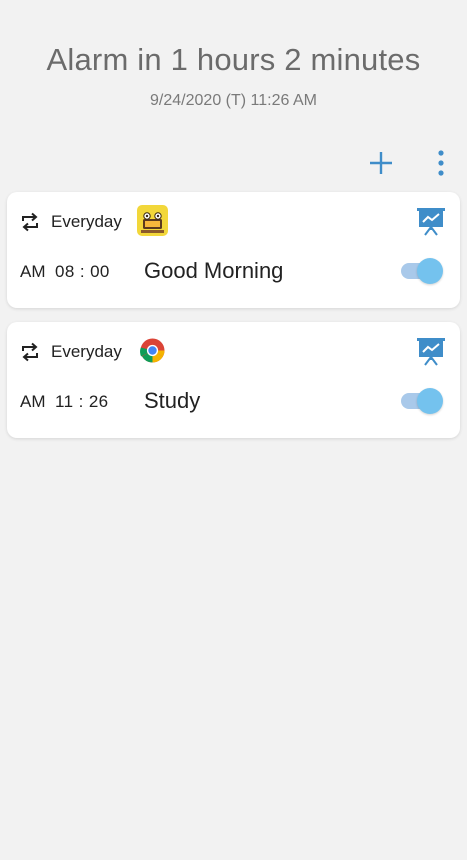 This screenshot has width=467, height=860. I want to click on chrome-icon, so click(152, 350).